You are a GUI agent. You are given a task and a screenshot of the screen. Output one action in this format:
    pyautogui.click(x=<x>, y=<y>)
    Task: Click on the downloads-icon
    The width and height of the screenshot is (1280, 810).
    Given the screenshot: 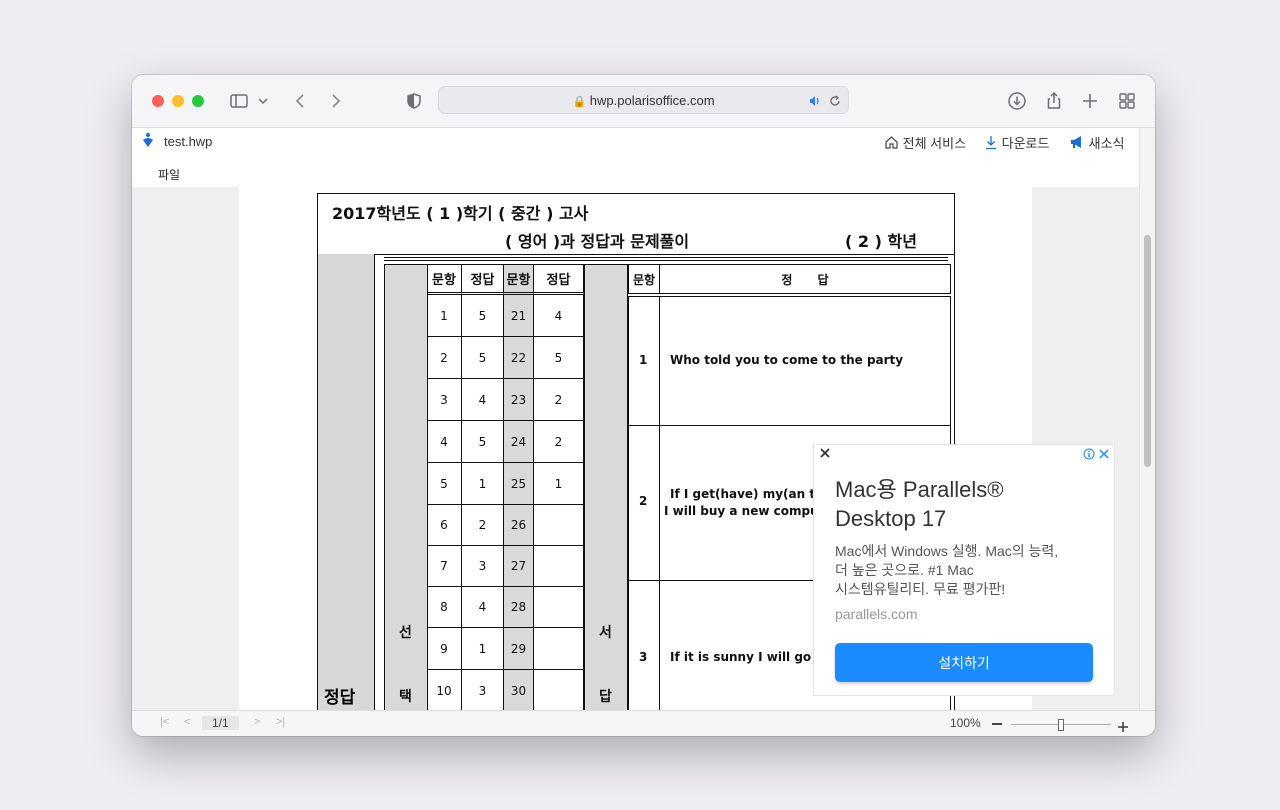 What is the action you would take?
    pyautogui.click(x=1017, y=101)
    